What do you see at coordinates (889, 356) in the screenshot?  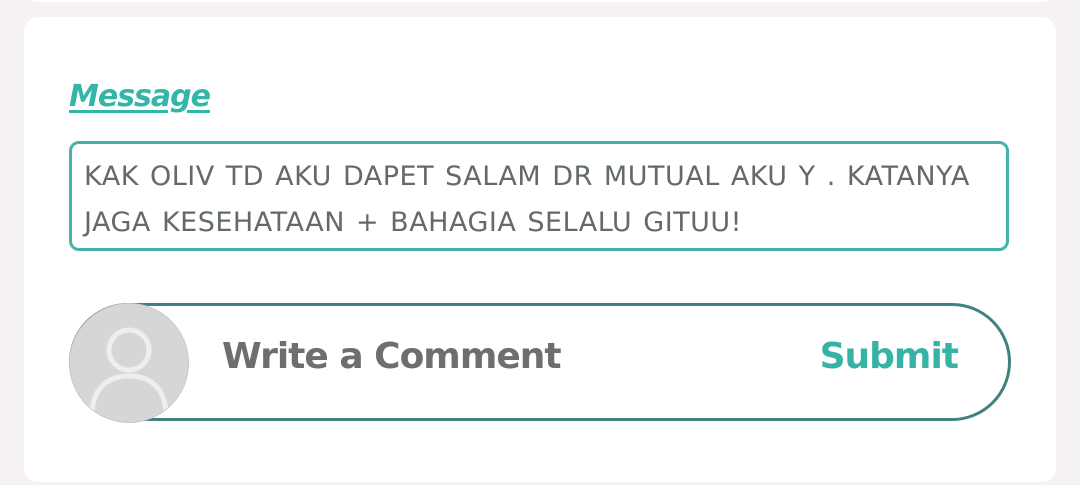 I see `submit-button: Submit` at bounding box center [889, 356].